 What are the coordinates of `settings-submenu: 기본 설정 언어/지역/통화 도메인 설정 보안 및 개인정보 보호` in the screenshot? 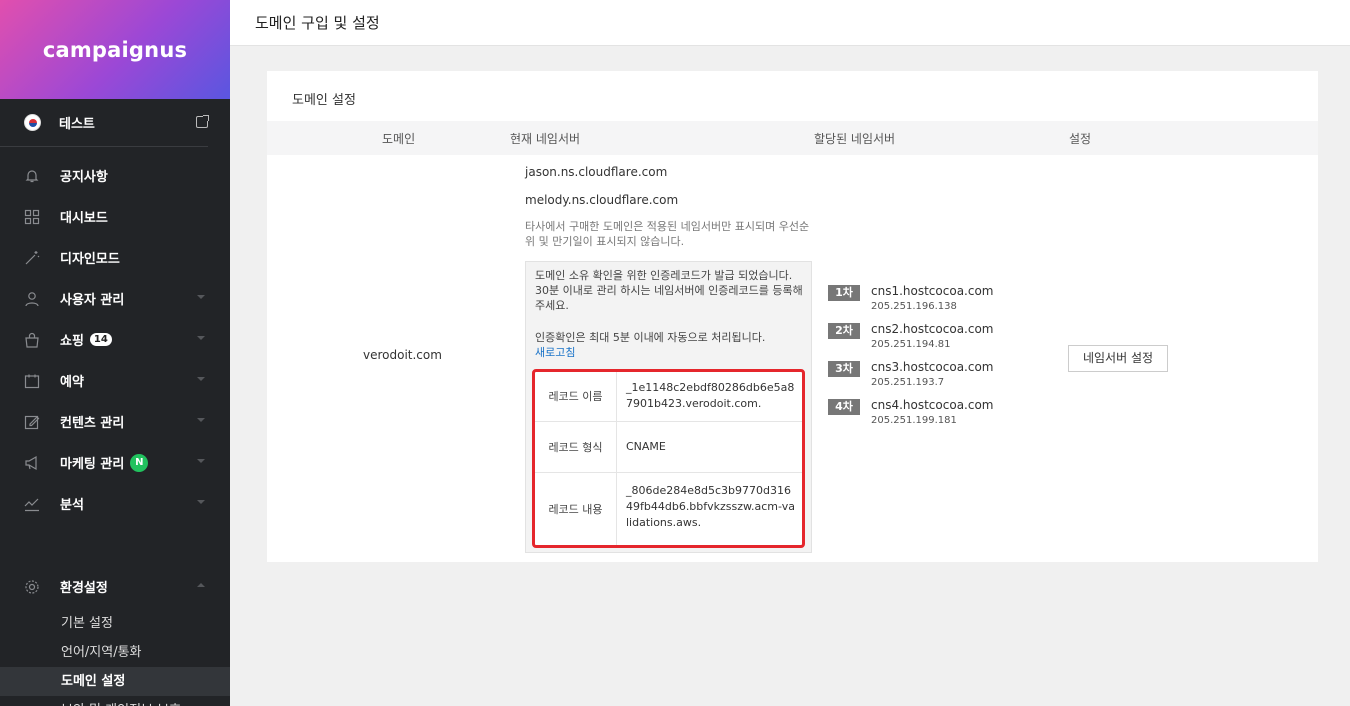 It's located at (115, 657).